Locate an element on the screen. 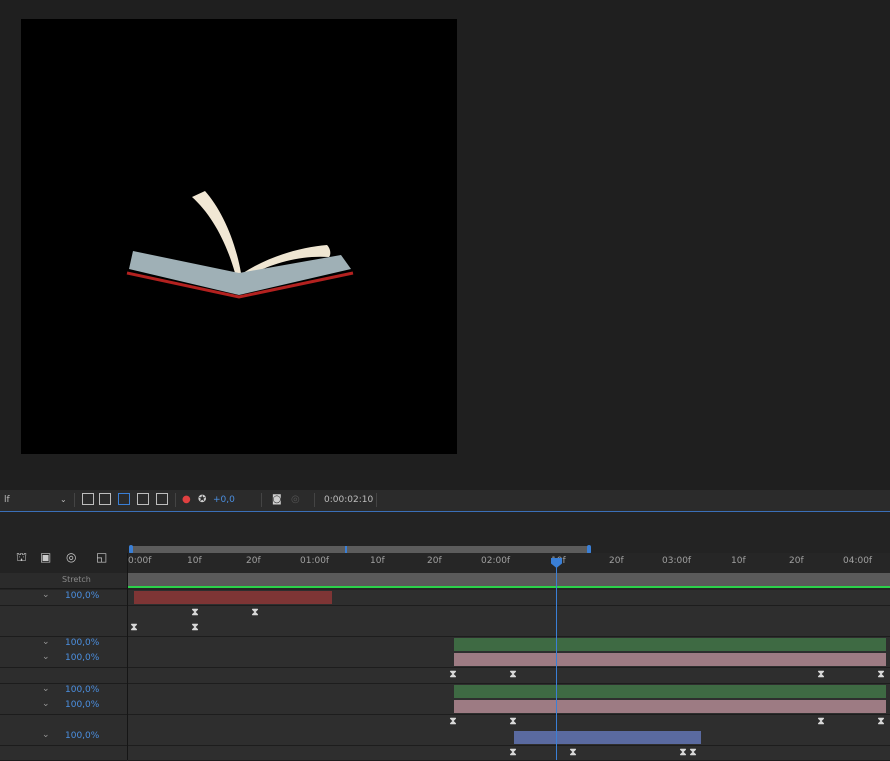  ruler-label: 0:00f is located at coordinates (140, 561).